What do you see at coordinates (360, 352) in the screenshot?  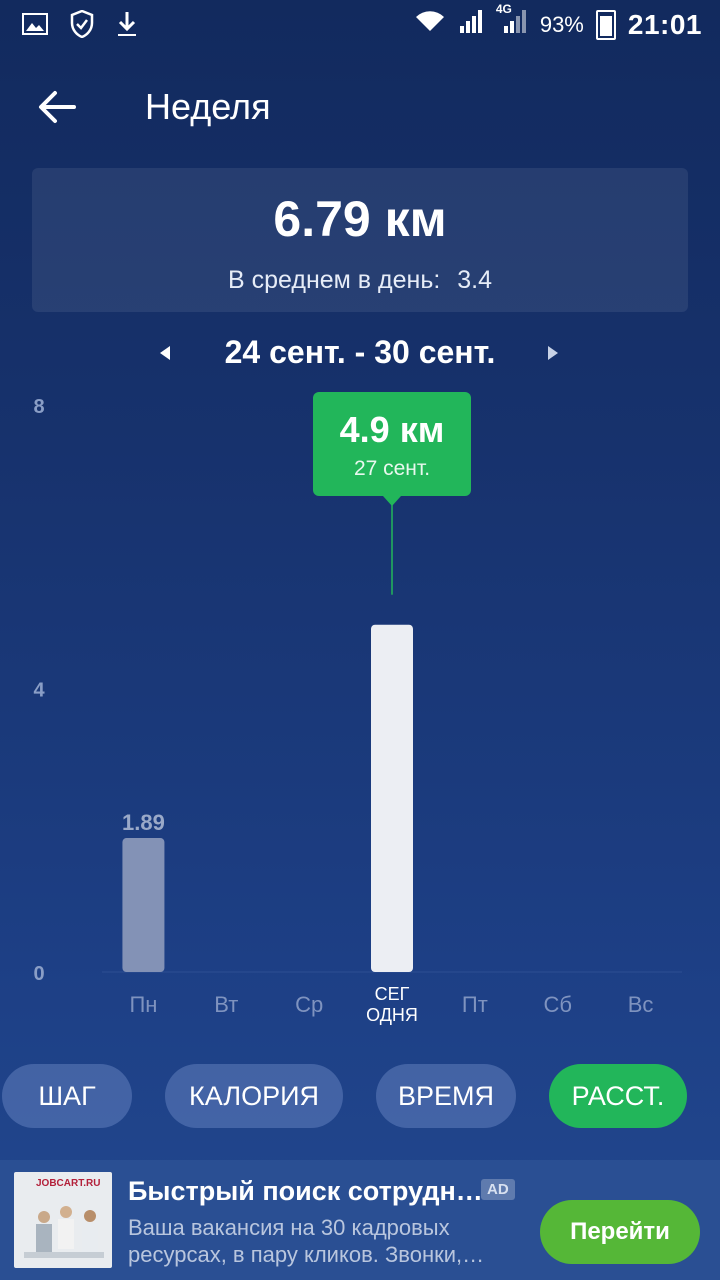 I see `date-range-label: 24 сент. - 30 сент.` at bounding box center [360, 352].